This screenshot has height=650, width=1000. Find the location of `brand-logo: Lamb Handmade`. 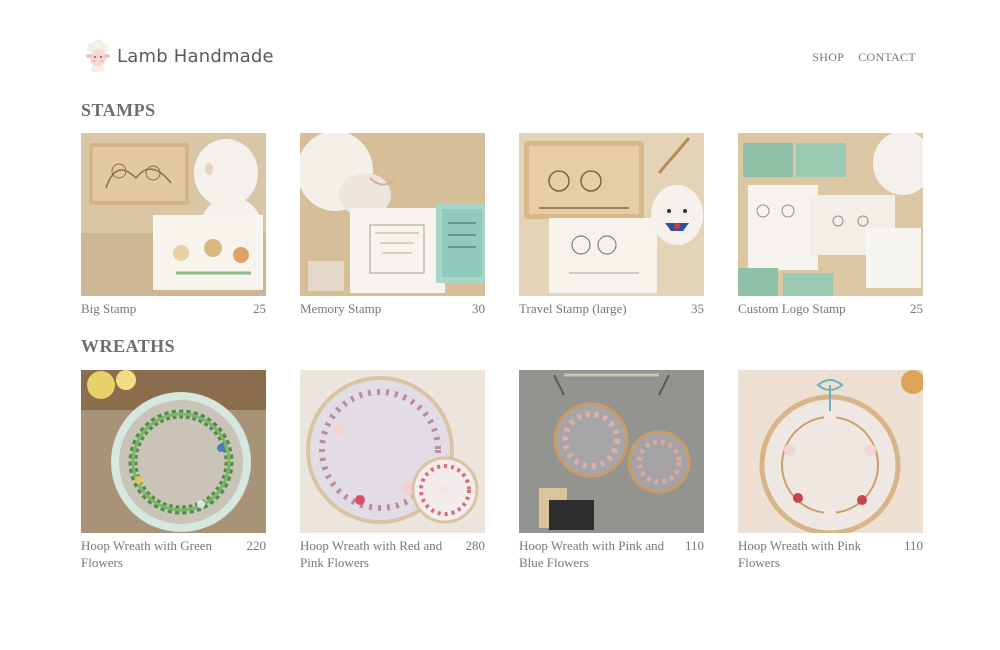

brand-logo: Lamb Handmade is located at coordinates (179, 56).